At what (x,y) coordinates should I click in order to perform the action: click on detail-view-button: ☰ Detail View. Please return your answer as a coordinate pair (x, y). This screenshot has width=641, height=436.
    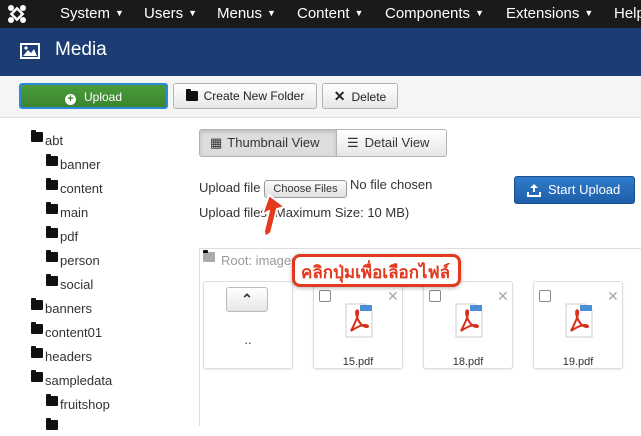
    Looking at the image, I should click on (391, 143).